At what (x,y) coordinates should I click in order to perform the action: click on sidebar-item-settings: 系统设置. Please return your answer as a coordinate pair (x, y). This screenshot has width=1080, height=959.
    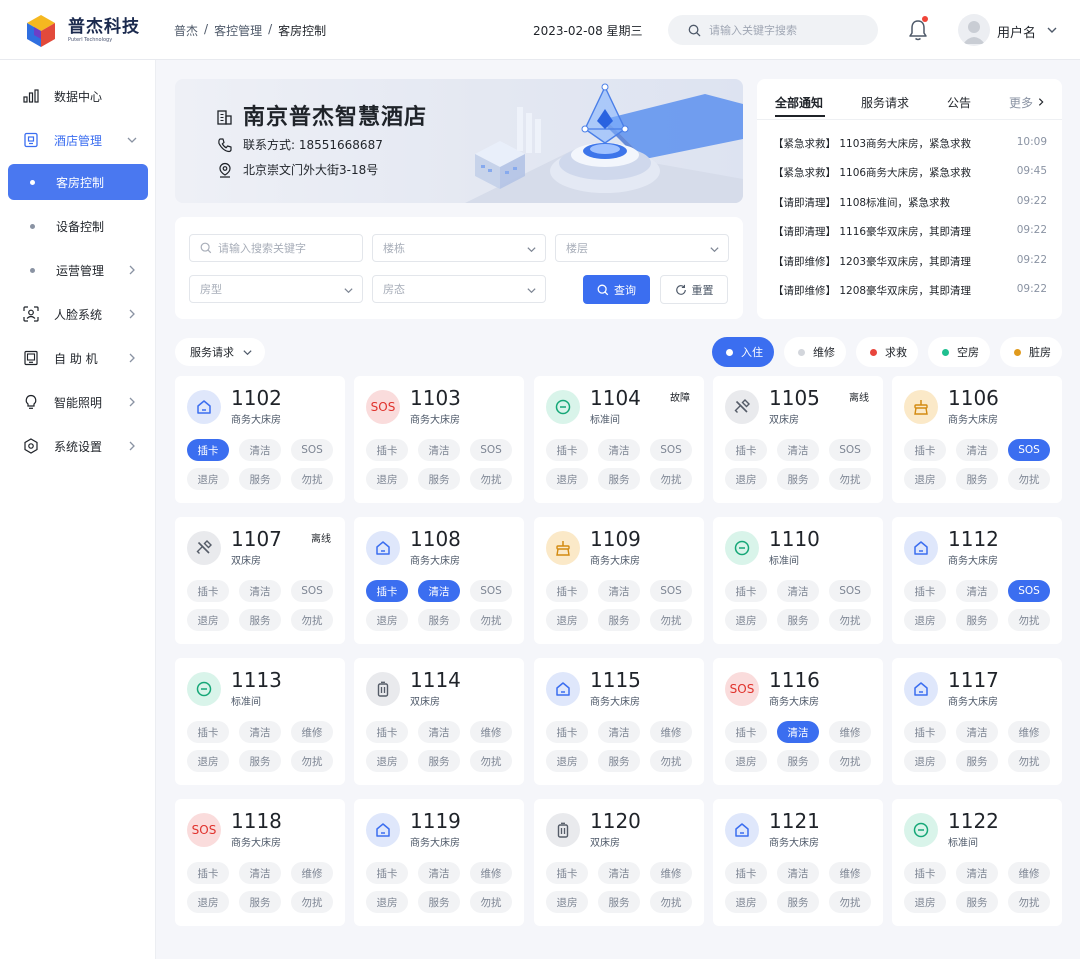
    Looking at the image, I should click on (78, 446).